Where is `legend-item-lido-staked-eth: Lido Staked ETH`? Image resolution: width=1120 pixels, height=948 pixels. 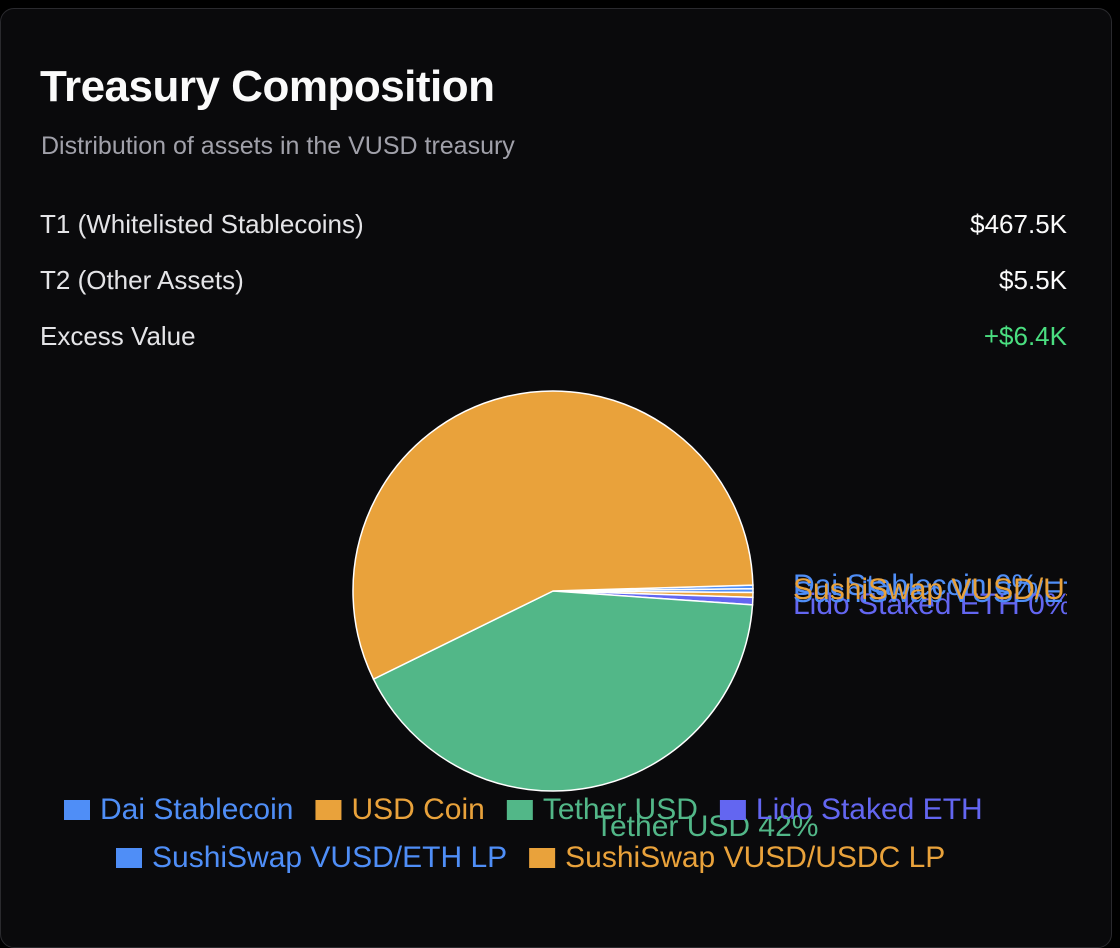 legend-item-lido-staked-eth: Lido Staked ETH is located at coordinates (851, 809).